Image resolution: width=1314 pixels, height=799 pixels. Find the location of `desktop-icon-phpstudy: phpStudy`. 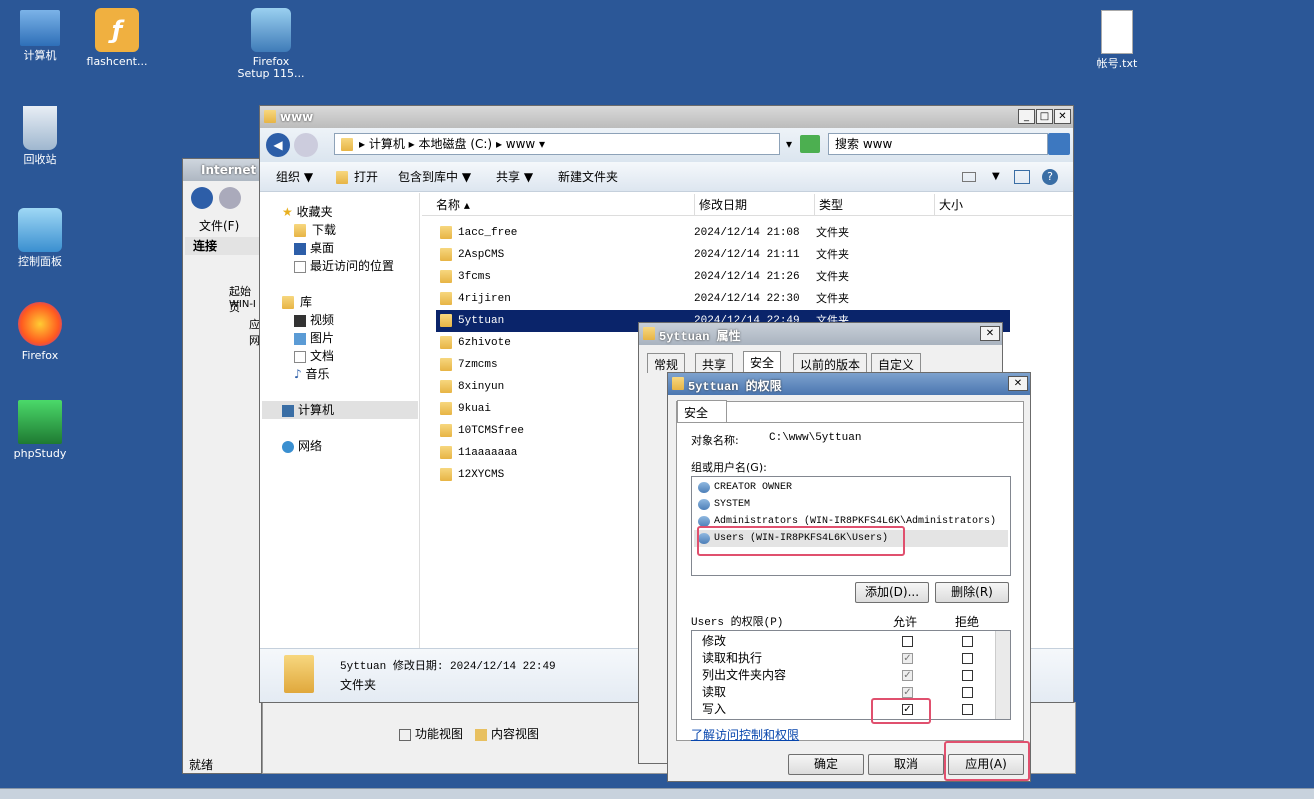

desktop-icon-phpstudy: phpStudy is located at coordinates (42, 430).